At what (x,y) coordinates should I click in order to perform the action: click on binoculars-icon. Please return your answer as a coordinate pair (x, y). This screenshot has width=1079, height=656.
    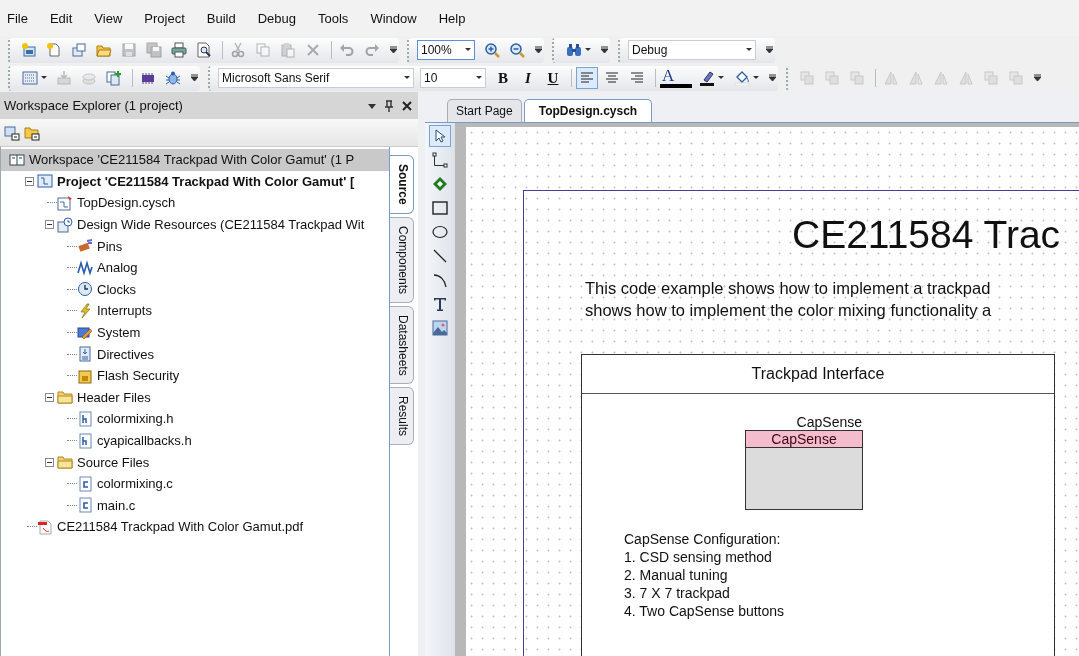
    Looking at the image, I should click on (573, 50).